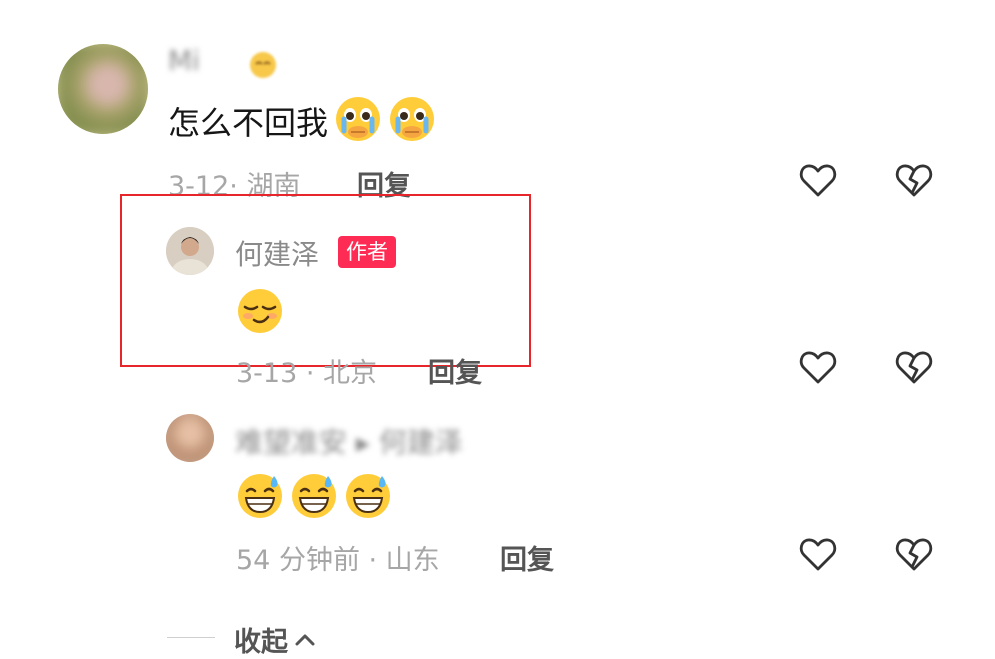 This screenshot has width=995, height=659. I want to click on author-badge: 作者, so click(367, 252).